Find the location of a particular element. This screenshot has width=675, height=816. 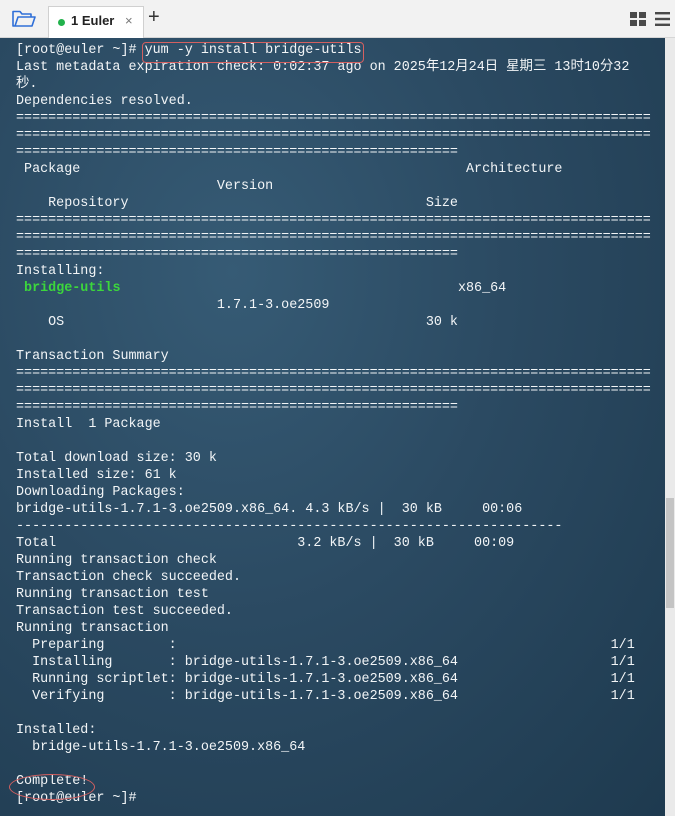

terminal-line: Running transaction test is located at coordinates (112, 594).